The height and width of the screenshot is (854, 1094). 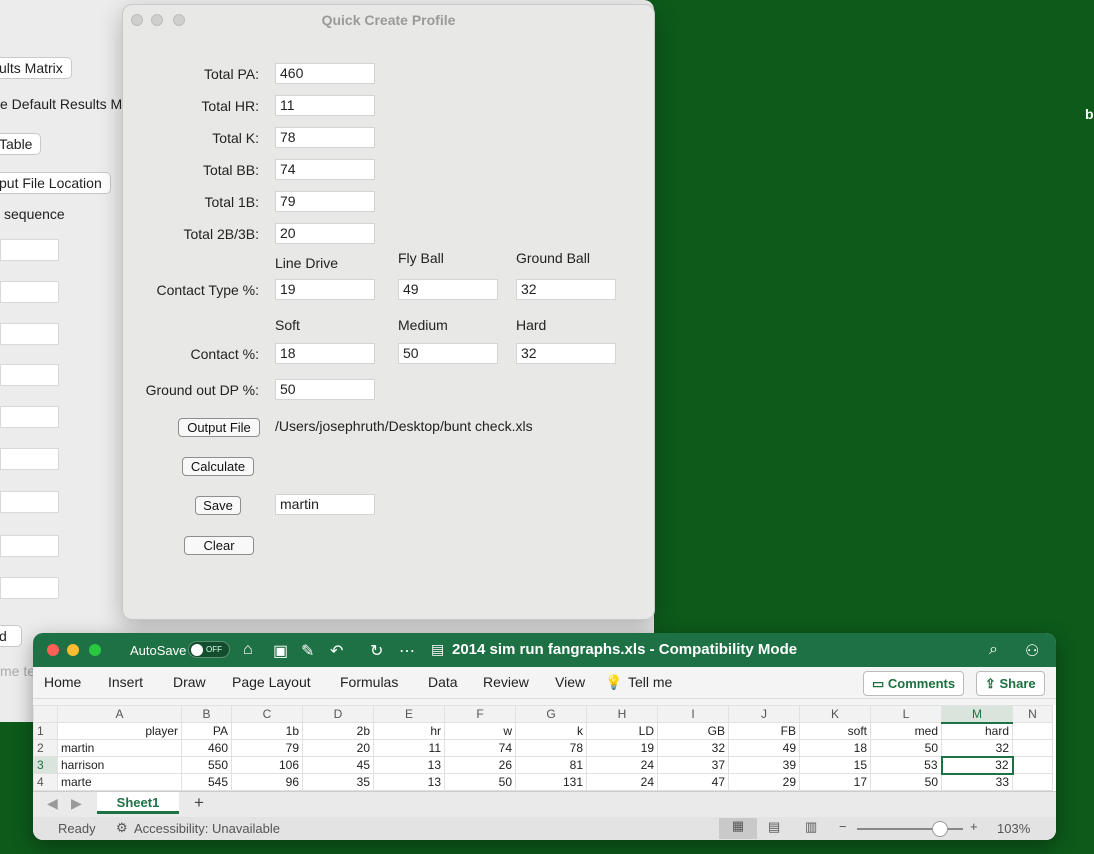 What do you see at coordinates (62, 682) in the screenshot?
I see `menu-home: Home` at bounding box center [62, 682].